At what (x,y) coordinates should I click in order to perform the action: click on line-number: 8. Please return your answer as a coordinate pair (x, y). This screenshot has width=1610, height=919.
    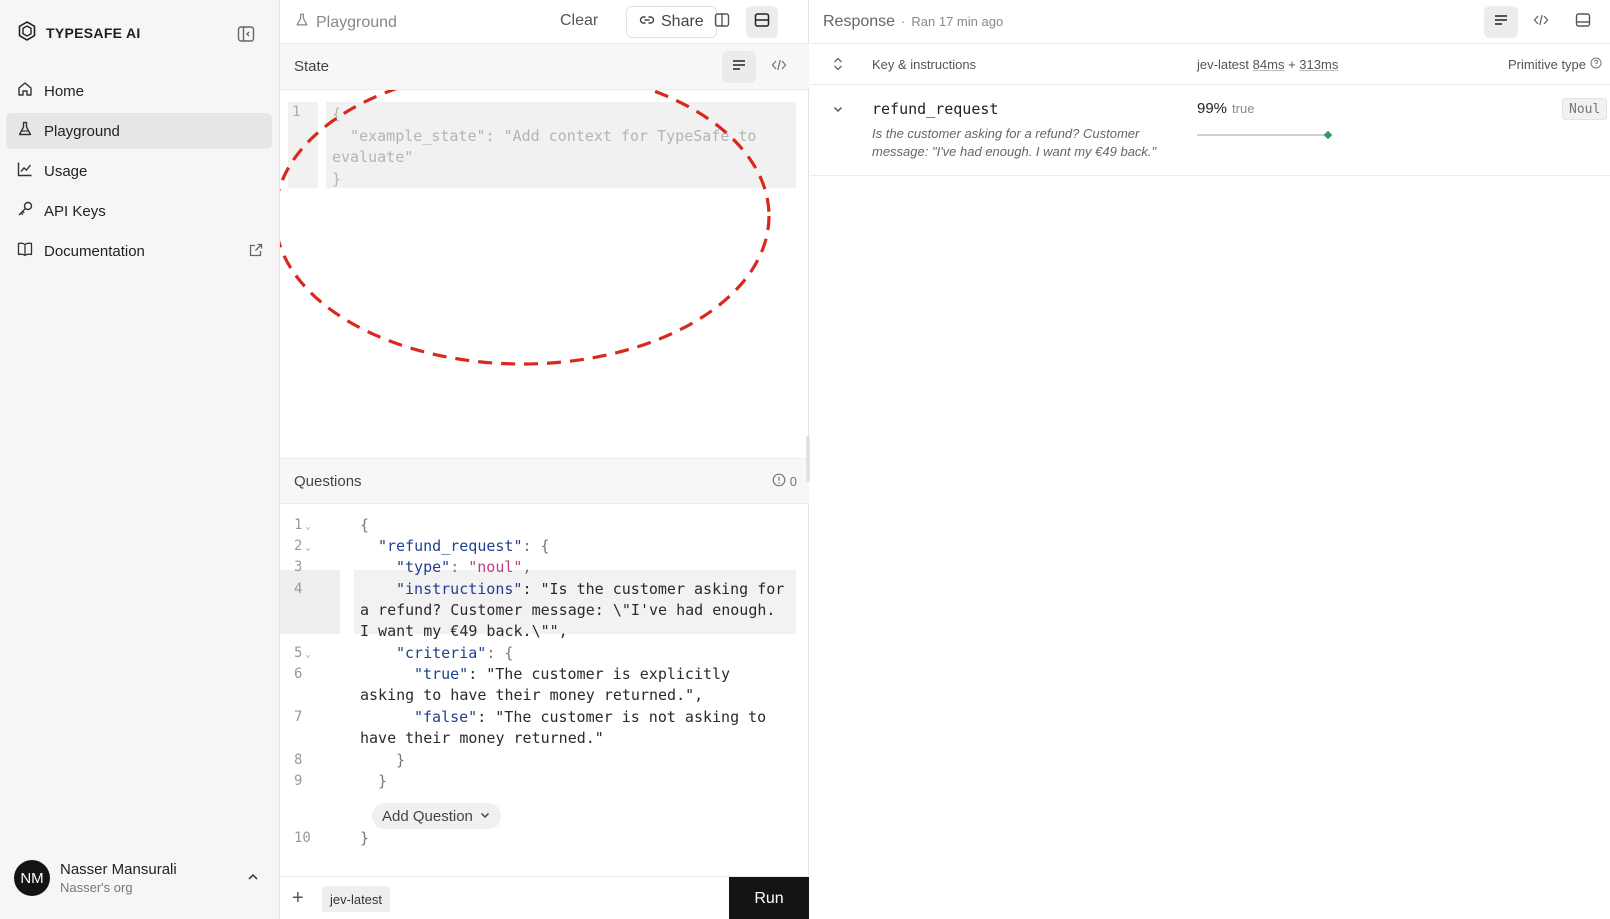
    Looking at the image, I should click on (298, 760).